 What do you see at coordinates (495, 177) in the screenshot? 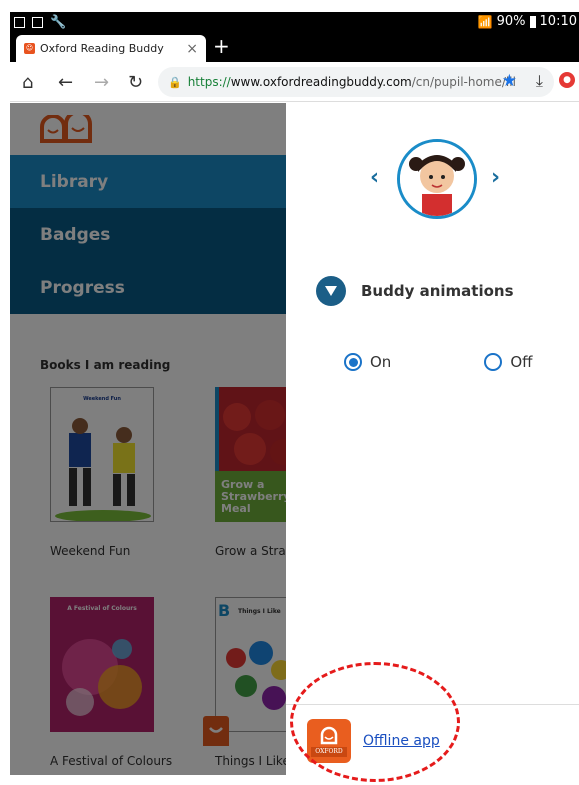
I see `next-buddy-button: ›` at bounding box center [495, 177].